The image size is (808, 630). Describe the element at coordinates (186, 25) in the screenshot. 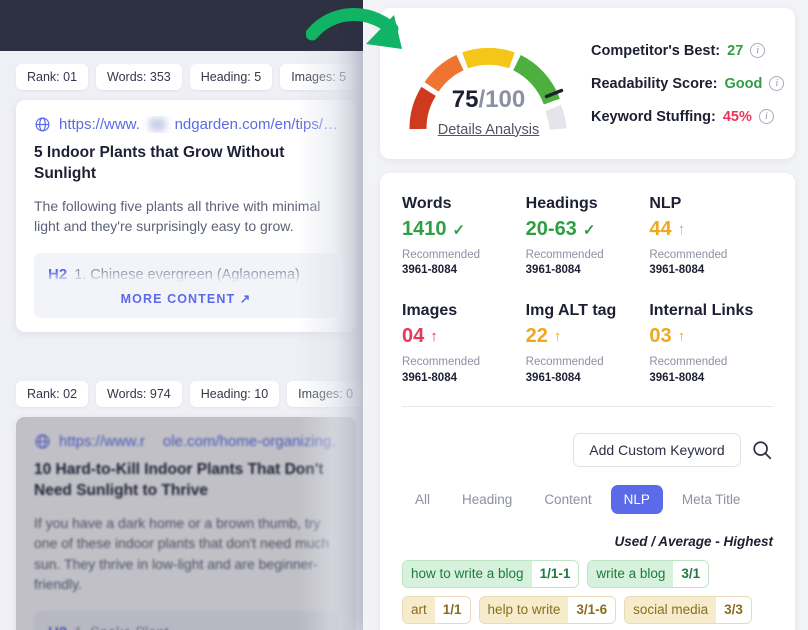

I see `app-header-bar` at that location.